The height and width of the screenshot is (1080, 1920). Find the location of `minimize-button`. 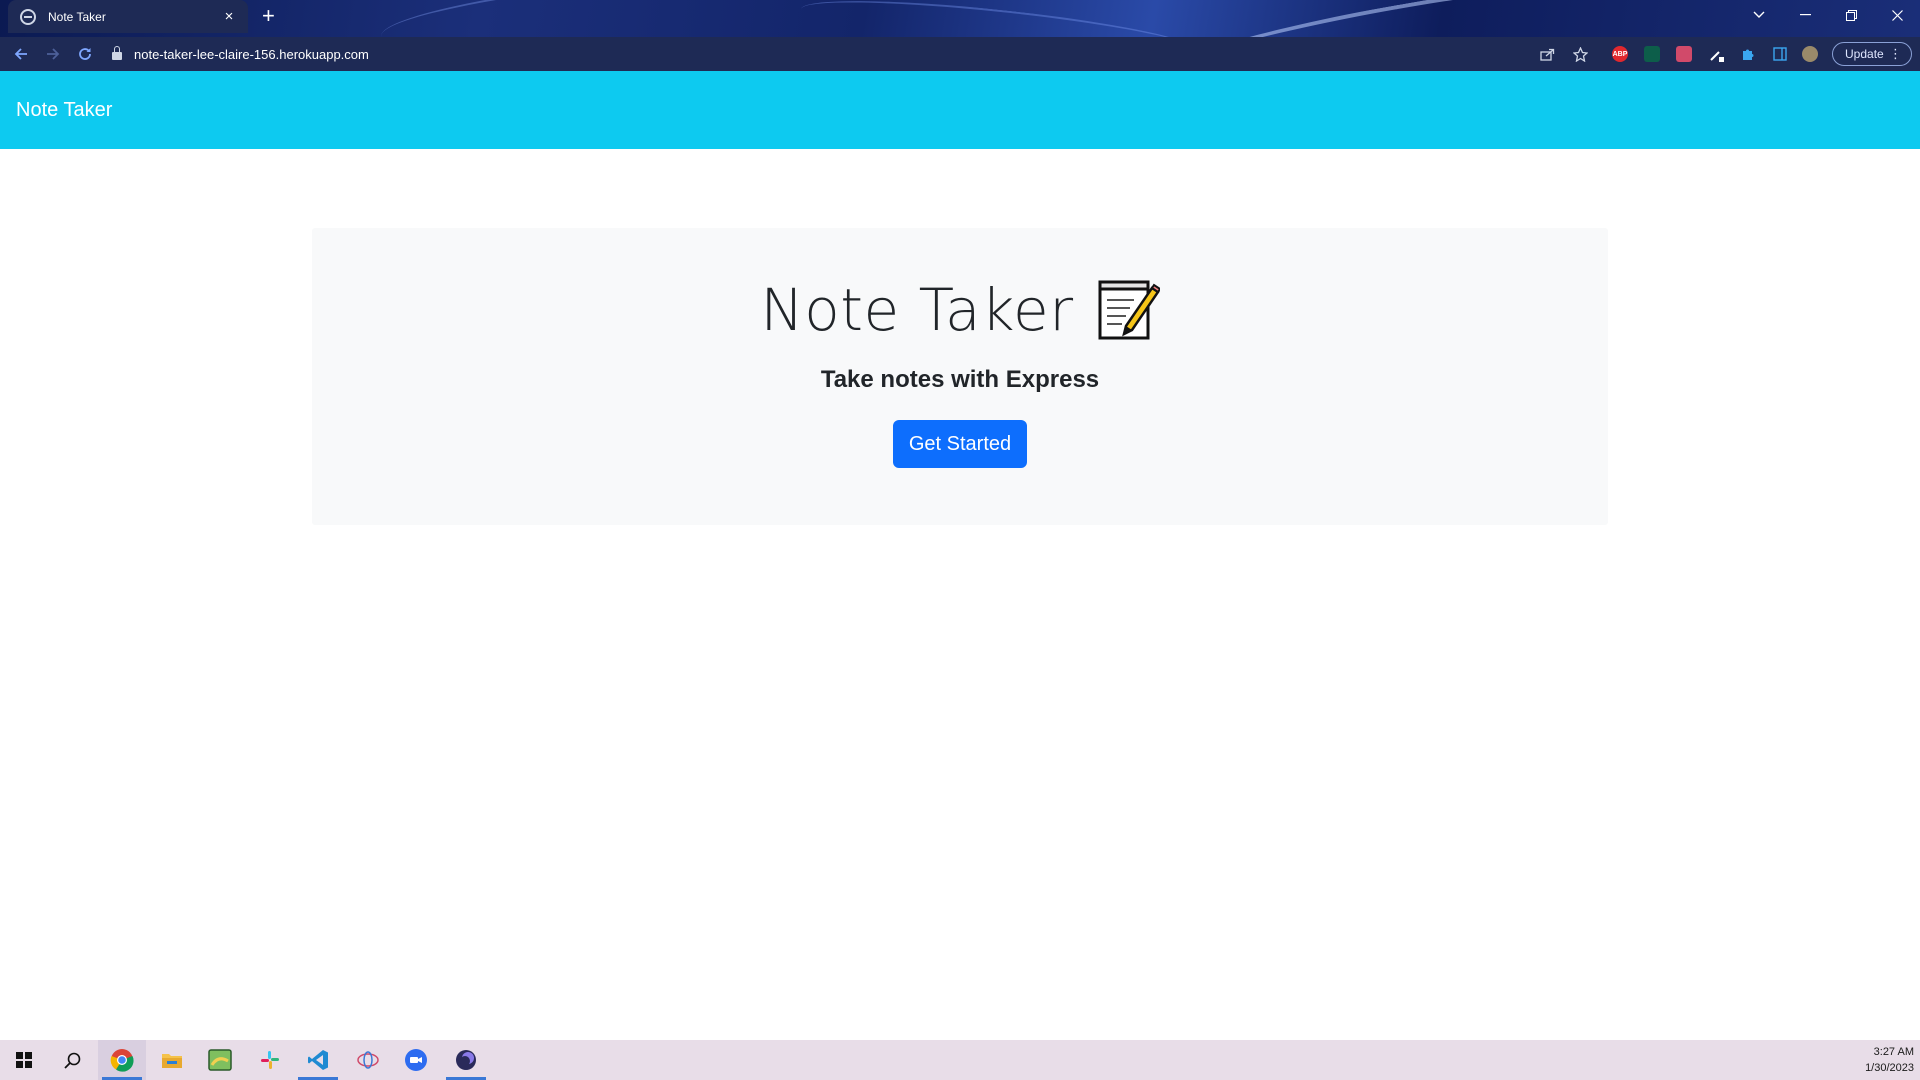

minimize-button is located at coordinates (1805, 15).